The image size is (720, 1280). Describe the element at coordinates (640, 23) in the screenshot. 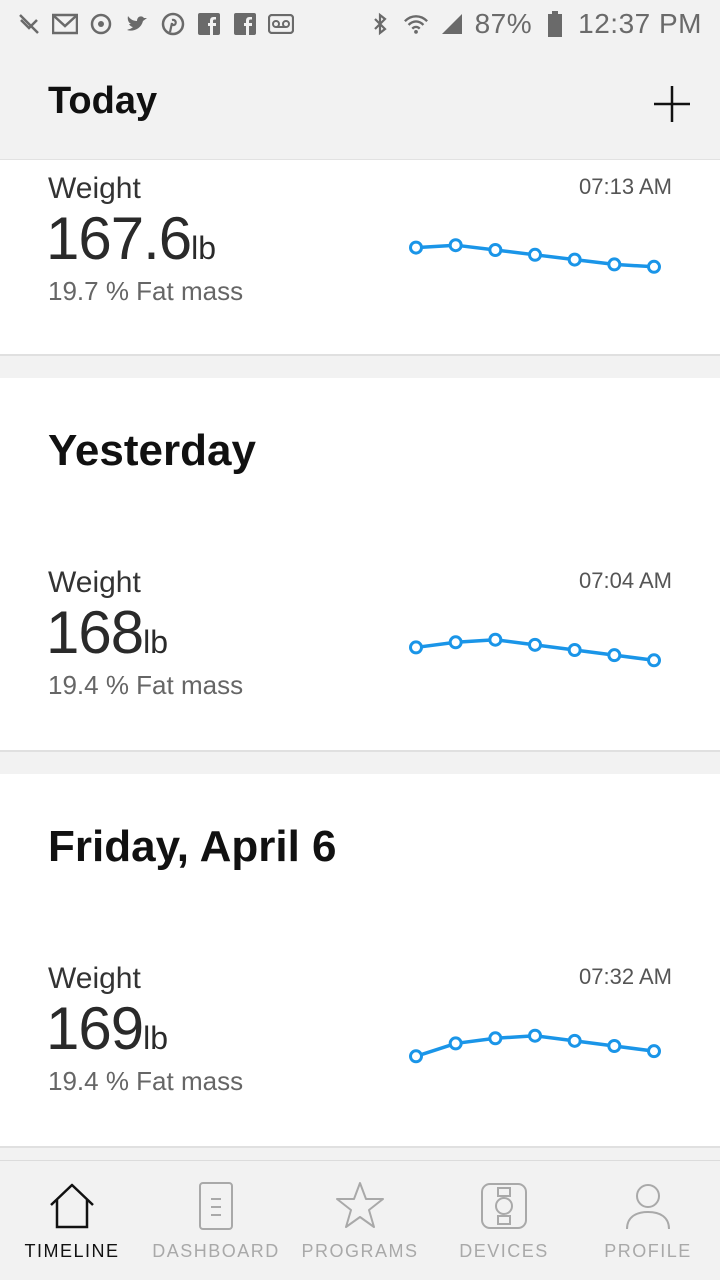

I see `clock: 12:37 PM` at that location.